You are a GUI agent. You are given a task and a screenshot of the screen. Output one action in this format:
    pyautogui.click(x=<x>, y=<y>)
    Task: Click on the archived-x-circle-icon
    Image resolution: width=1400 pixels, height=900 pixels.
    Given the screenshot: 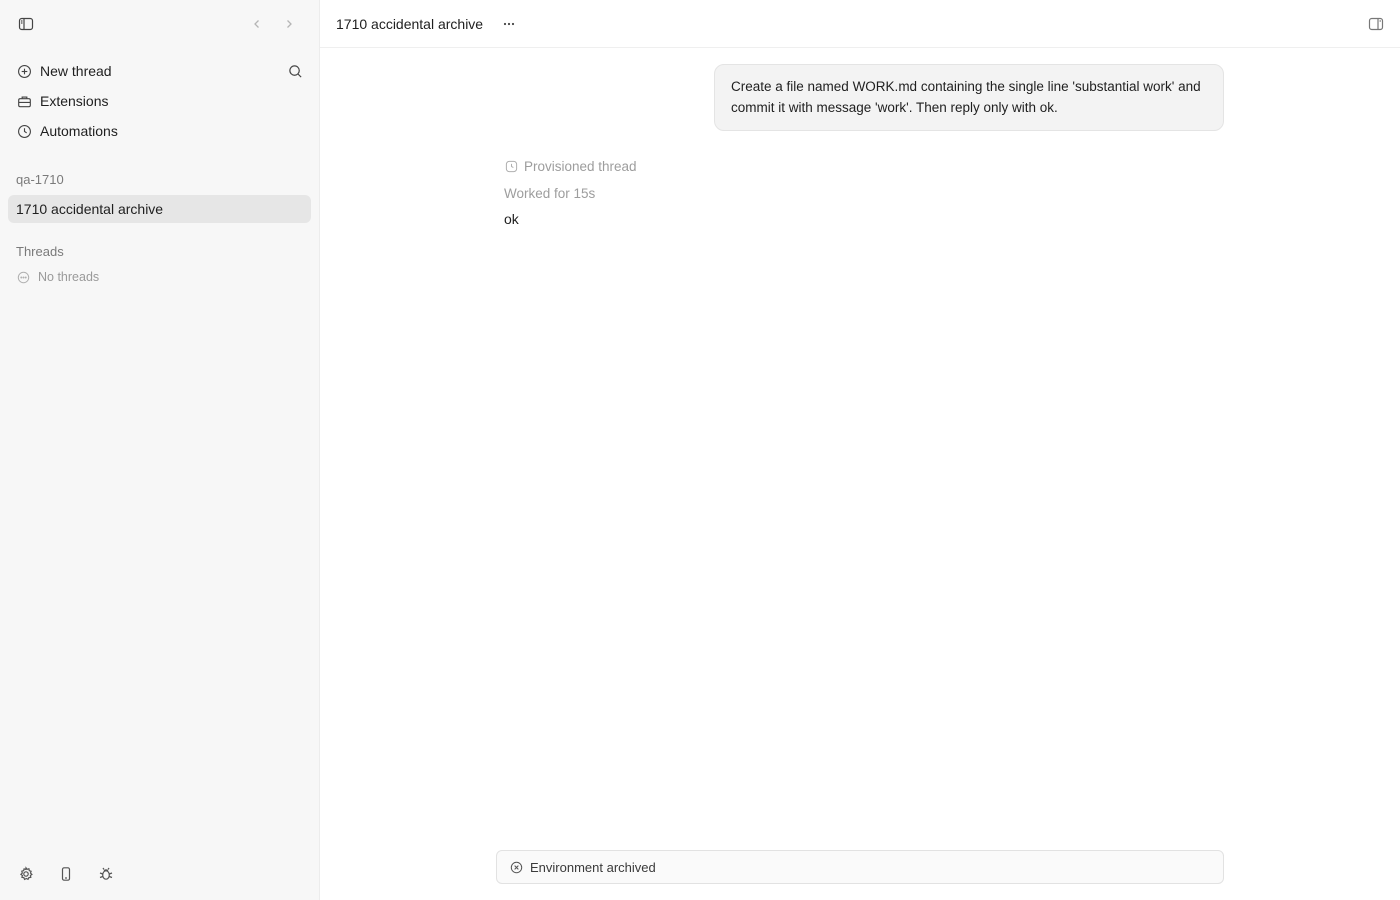 What is the action you would take?
    pyautogui.click(x=516, y=867)
    